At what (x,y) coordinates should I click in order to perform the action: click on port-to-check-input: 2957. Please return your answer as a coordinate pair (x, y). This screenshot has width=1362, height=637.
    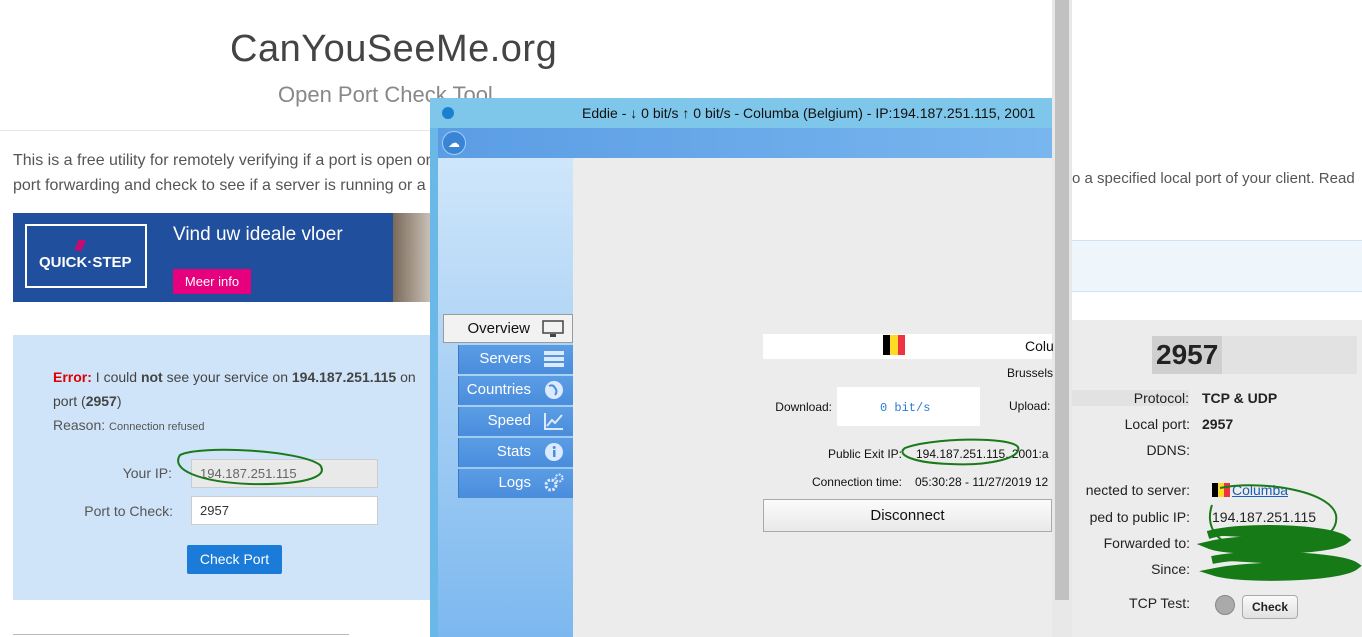
    Looking at the image, I should click on (284, 510).